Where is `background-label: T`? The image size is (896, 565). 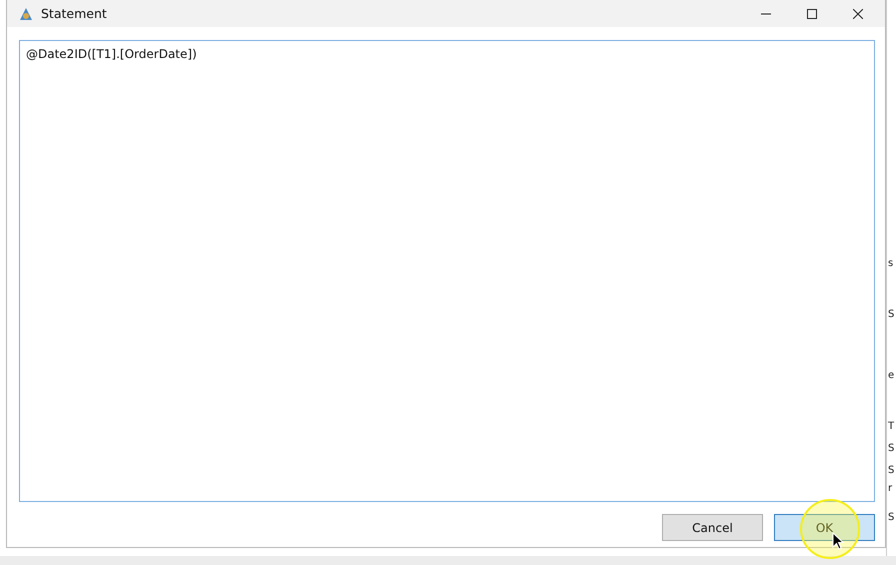
background-label: T is located at coordinates (891, 426).